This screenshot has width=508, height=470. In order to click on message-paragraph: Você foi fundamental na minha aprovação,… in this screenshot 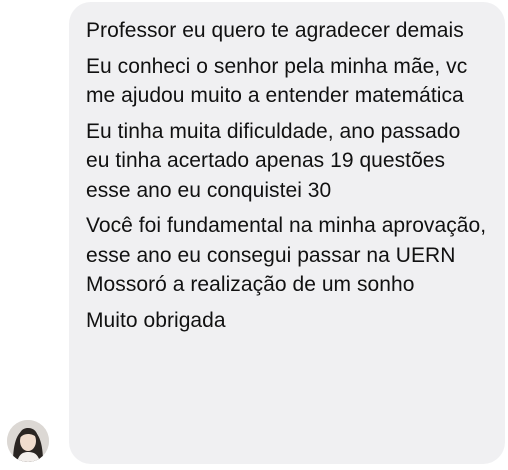, I will do `click(286, 255)`.